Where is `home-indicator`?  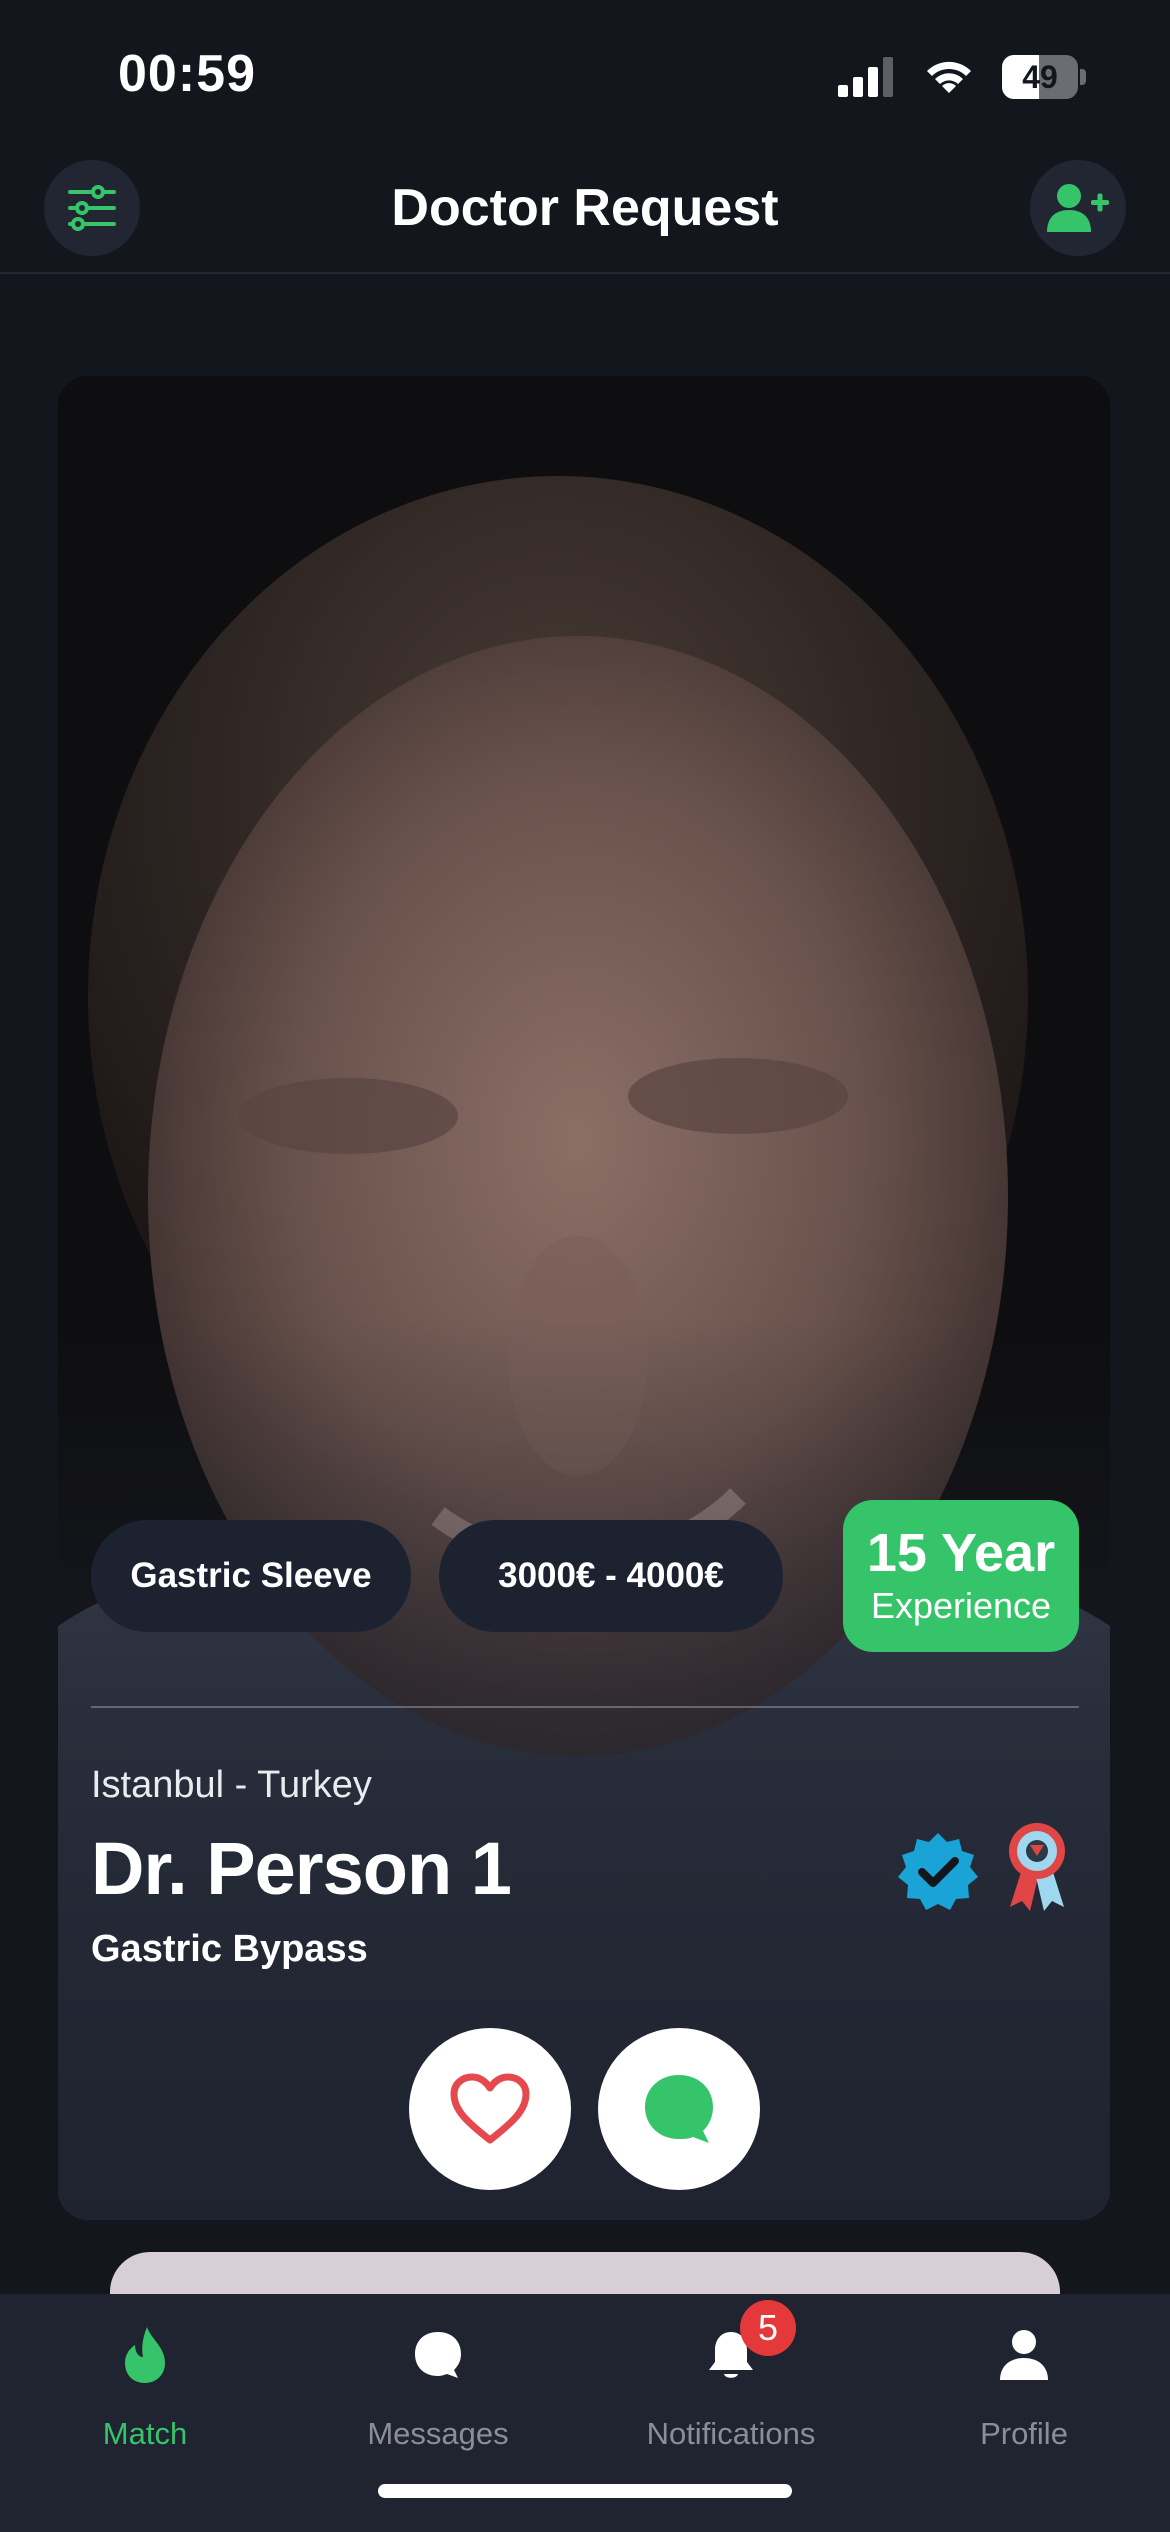
home-indicator is located at coordinates (585, 2491).